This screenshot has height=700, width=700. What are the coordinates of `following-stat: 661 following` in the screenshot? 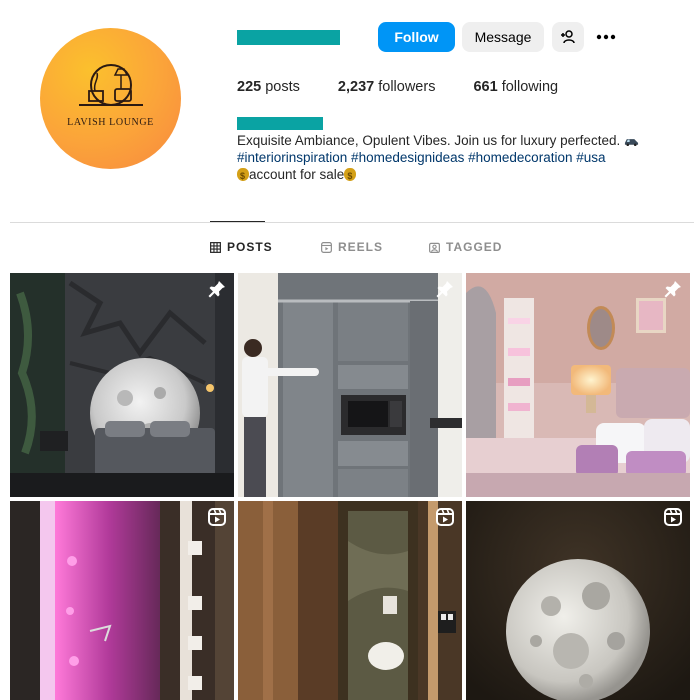 It's located at (515, 87).